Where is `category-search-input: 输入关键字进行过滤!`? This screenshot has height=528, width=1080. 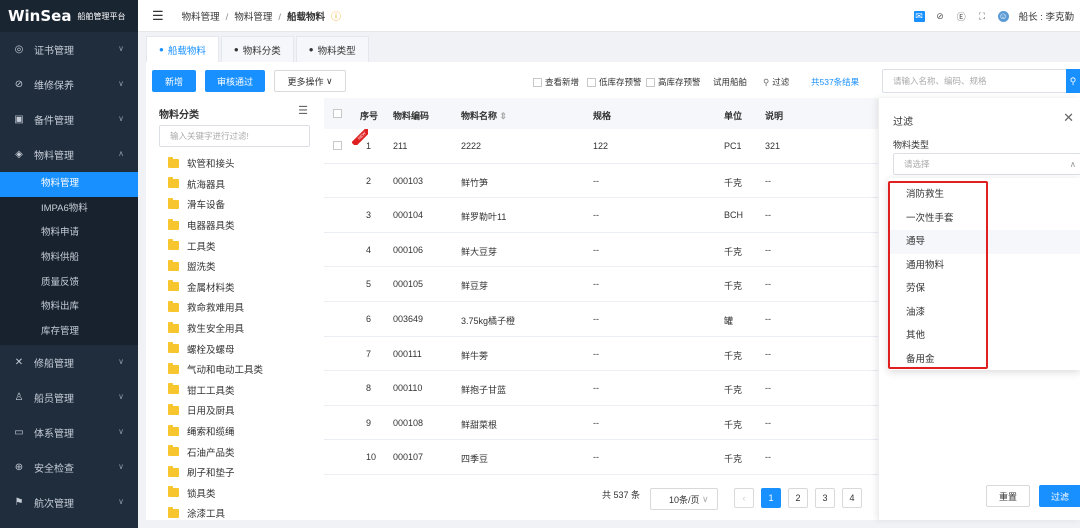
category-search-input: 输入关键字进行过滤! is located at coordinates (234, 136).